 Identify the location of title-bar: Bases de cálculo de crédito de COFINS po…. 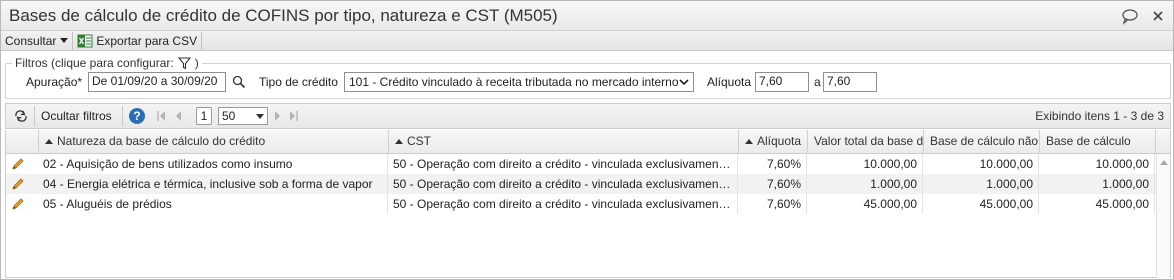
(587, 16).